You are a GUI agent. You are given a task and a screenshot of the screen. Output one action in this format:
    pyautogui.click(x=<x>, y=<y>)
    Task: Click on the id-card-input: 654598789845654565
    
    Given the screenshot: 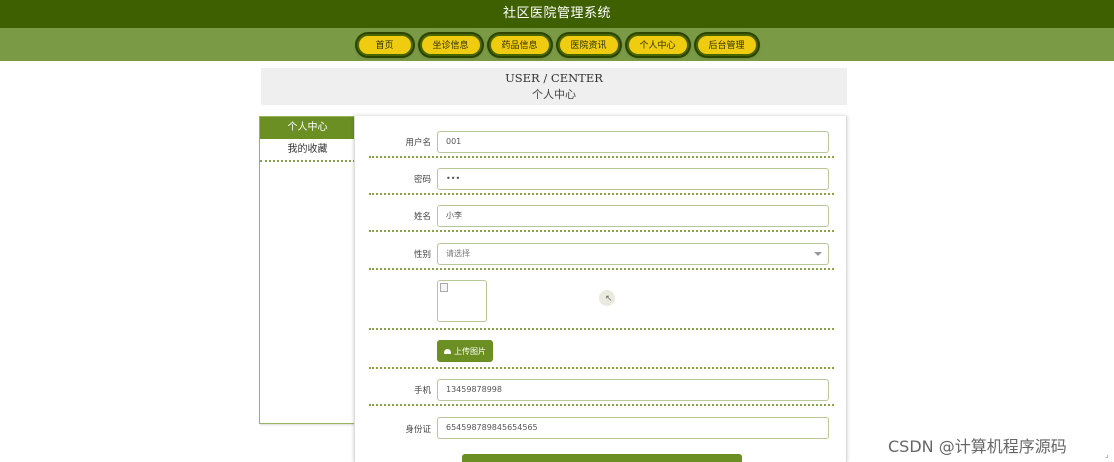 What is the action you would take?
    pyautogui.click(x=633, y=428)
    